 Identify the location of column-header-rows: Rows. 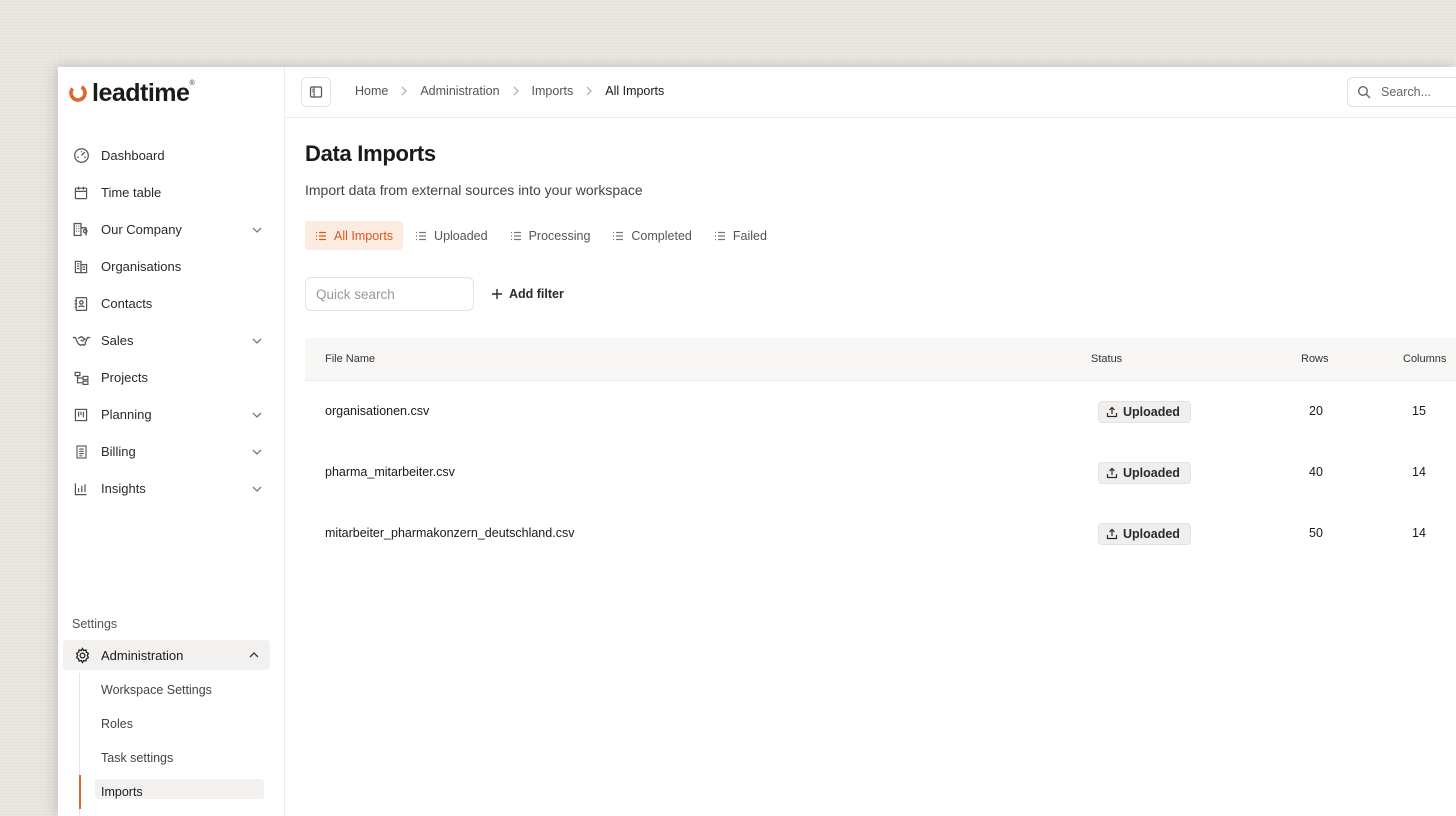
(1315, 359).